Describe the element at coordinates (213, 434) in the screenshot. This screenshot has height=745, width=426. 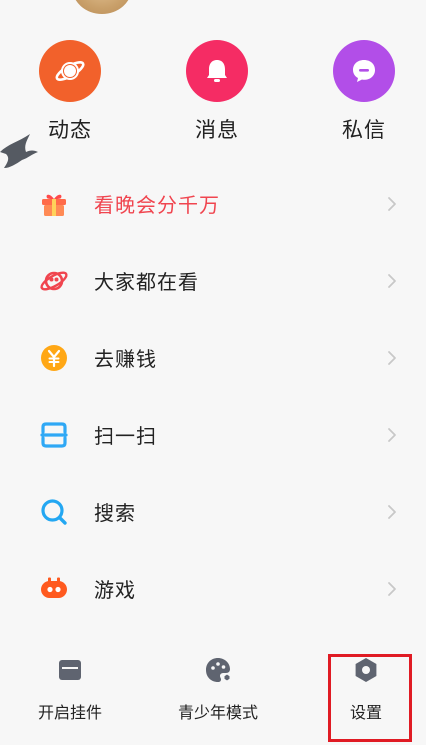
I see `menu-item-scan: 扫一扫` at that location.